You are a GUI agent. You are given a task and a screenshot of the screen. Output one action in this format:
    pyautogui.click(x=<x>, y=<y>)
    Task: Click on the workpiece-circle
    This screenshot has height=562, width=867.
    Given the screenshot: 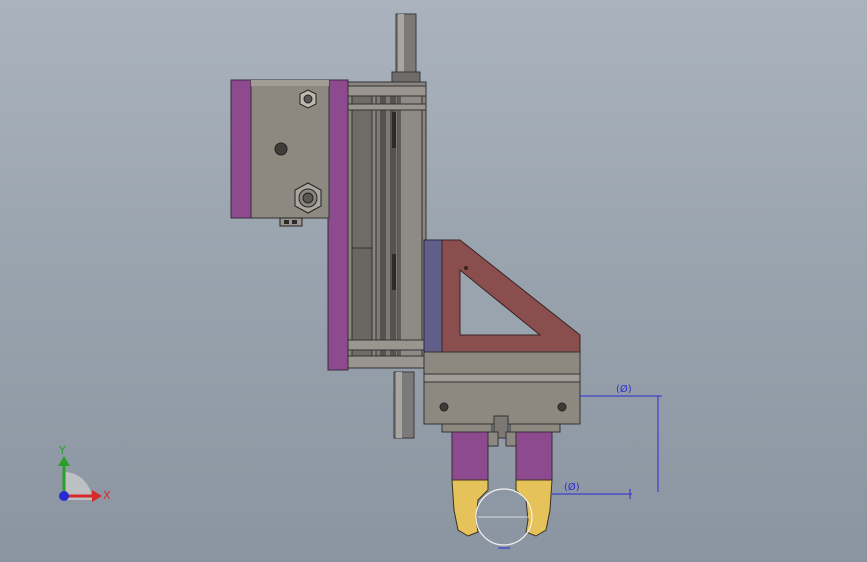 What is the action you would take?
    pyautogui.click(x=504, y=518)
    